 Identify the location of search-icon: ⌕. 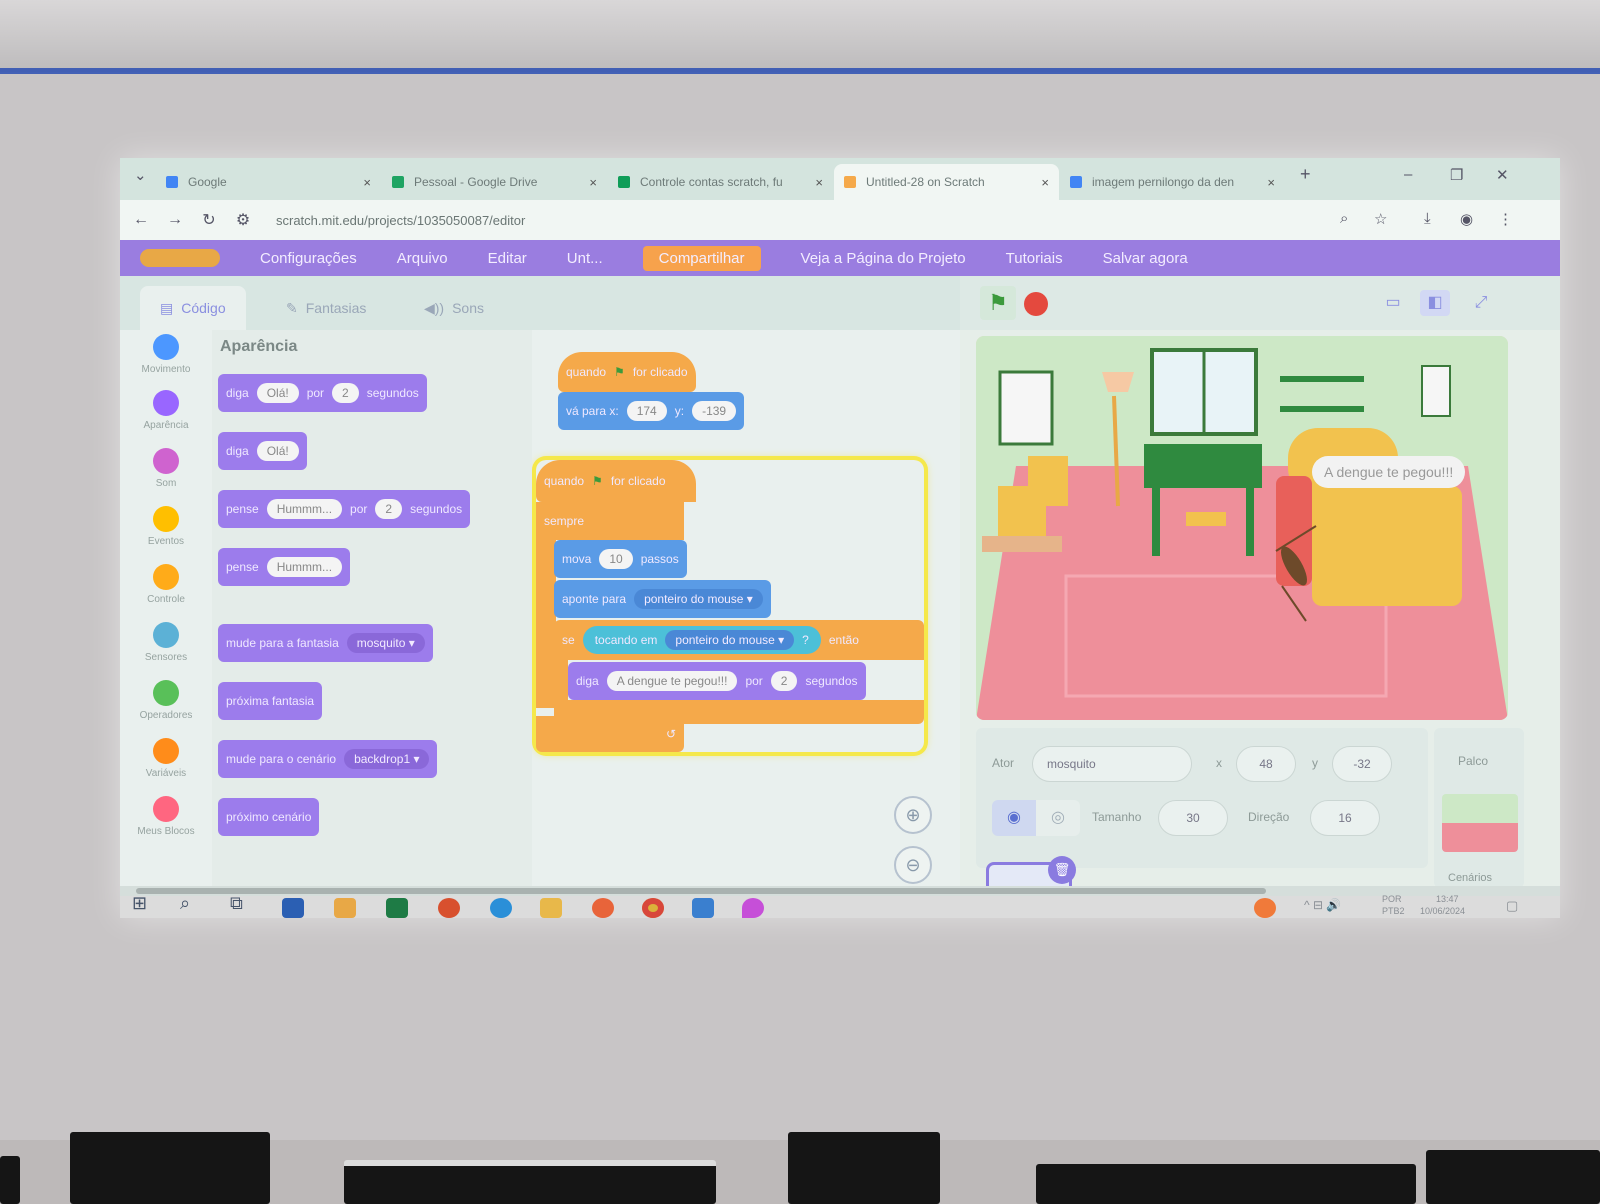
(185, 903).